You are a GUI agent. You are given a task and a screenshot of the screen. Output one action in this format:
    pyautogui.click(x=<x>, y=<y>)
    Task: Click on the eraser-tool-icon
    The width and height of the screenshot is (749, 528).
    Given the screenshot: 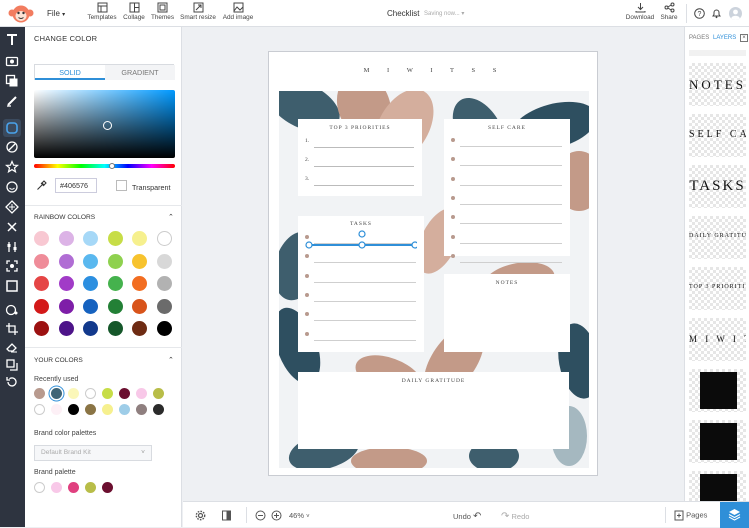 What is the action you would take?
    pyautogui.click(x=12, y=347)
    